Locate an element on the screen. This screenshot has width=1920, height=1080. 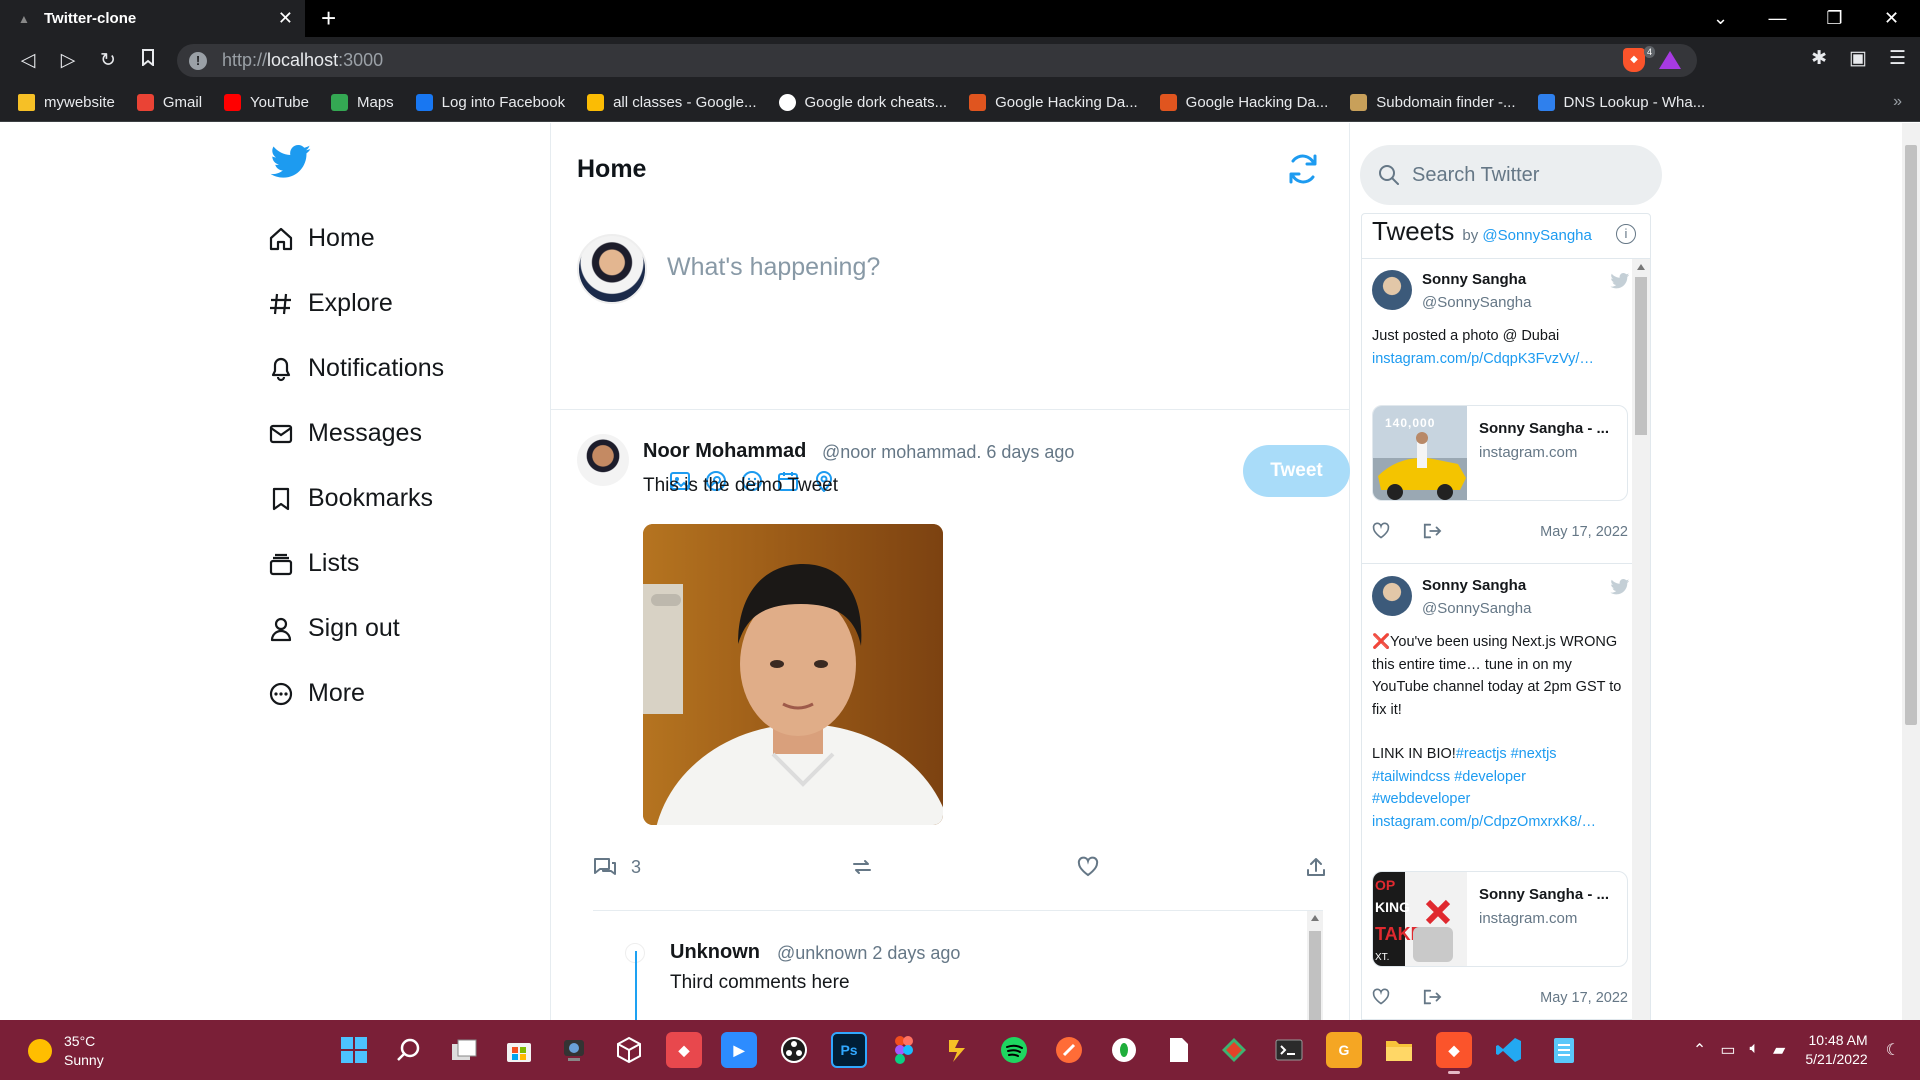
photoshop-icon: Ps is located at coordinates (849, 1050).